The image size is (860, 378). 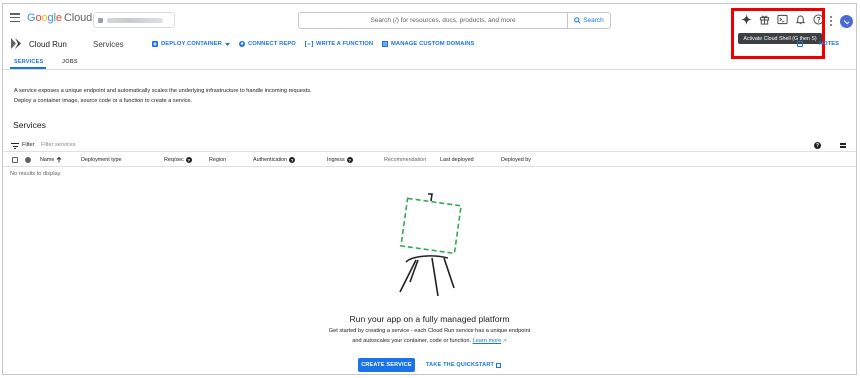 What do you see at coordinates (429, 145) in the screenshot?
I see `filter-bar: Filter Filter services ?` at bounding box center [429, 145].